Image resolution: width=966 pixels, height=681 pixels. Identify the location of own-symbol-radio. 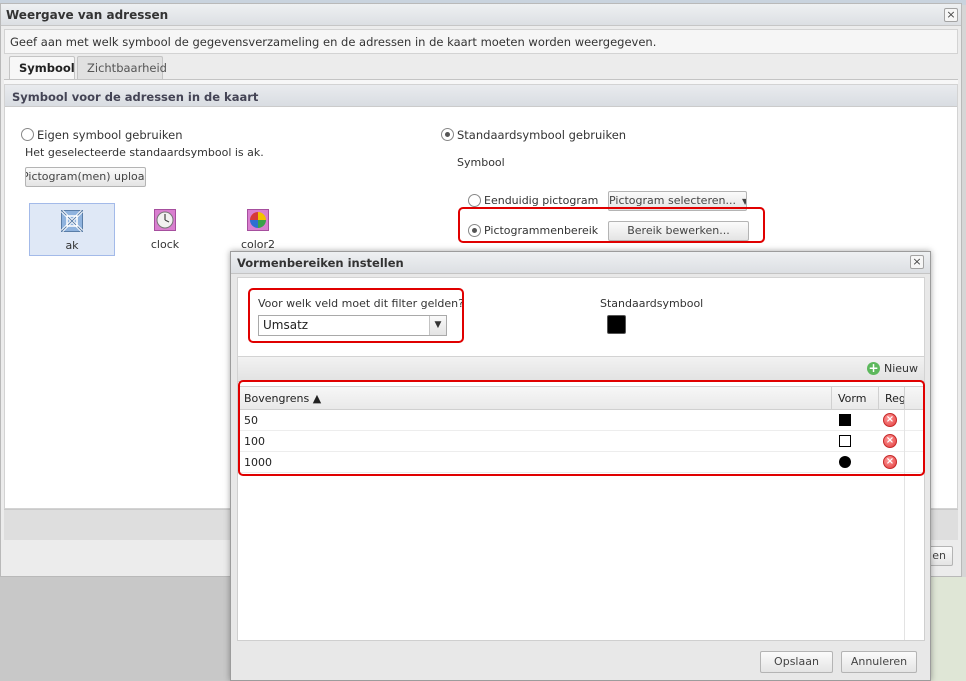
(27, 134).